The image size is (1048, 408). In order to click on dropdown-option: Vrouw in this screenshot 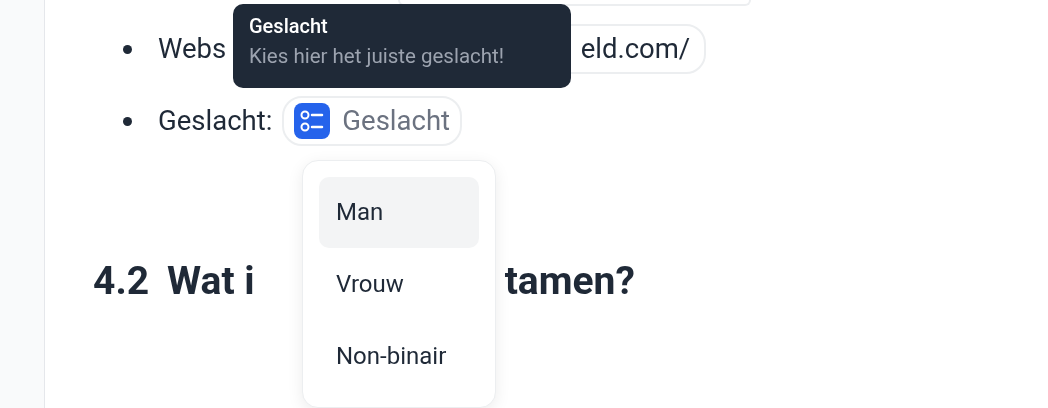, I will do `click(399, 284)`.